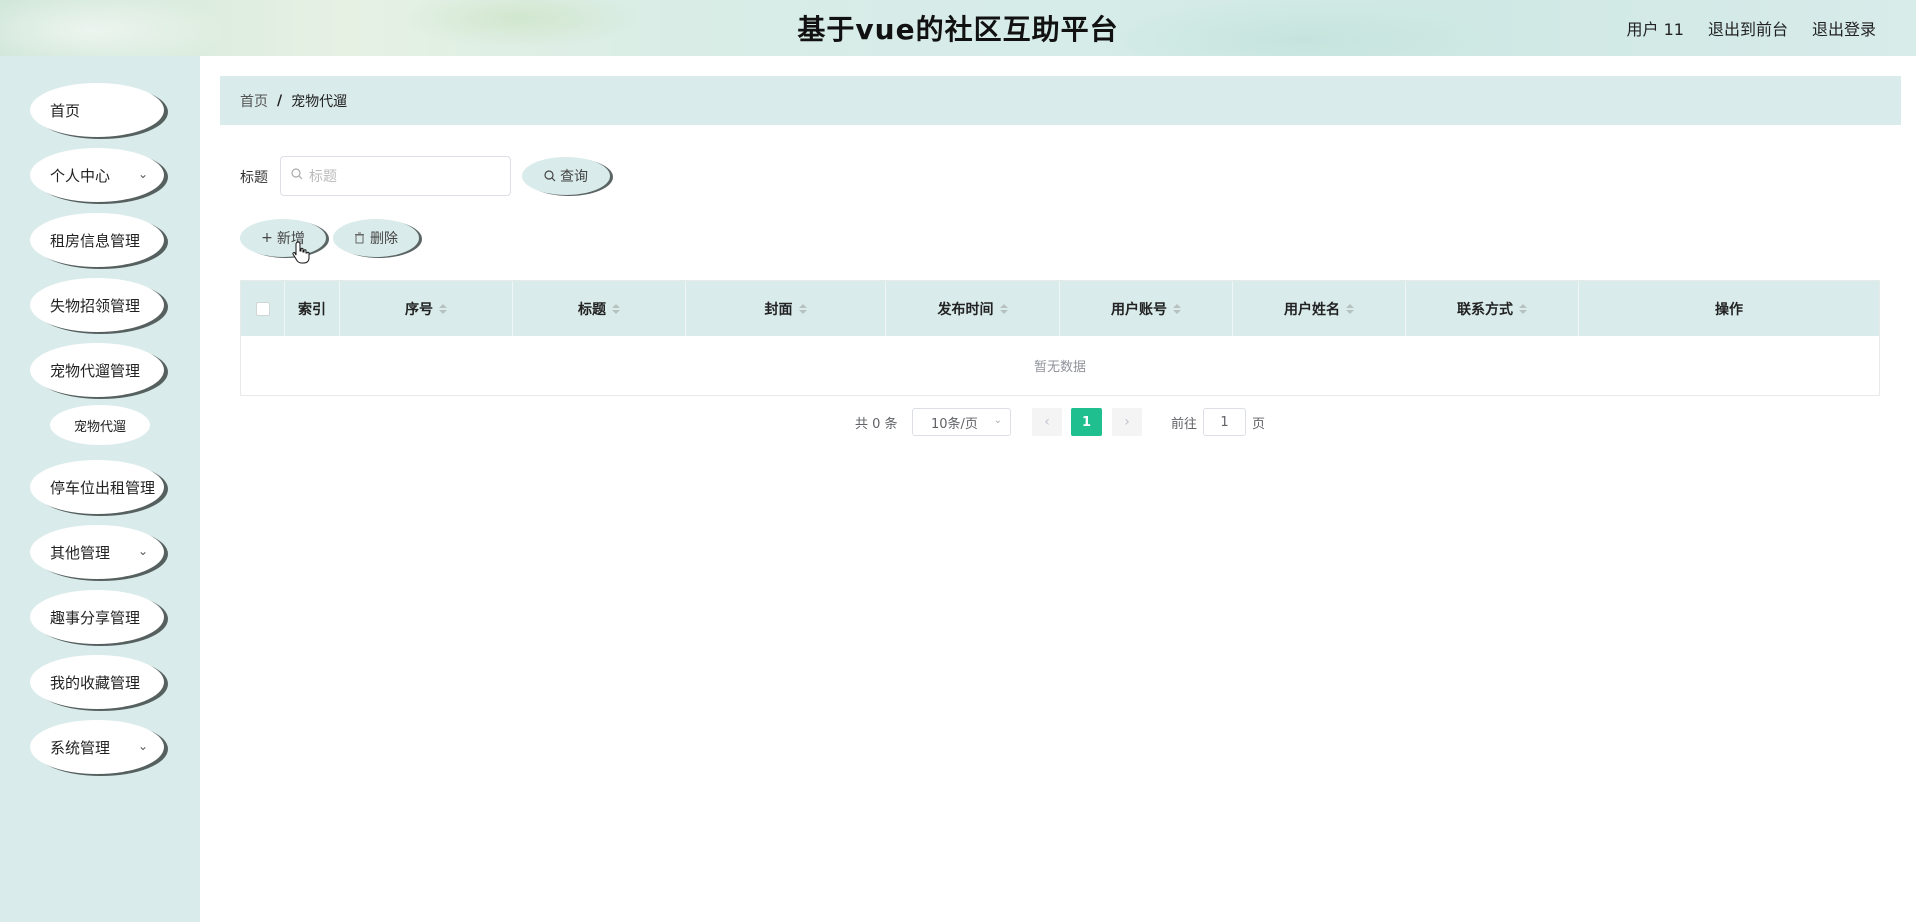  I want to click on column-label: 索引, so click(312, 309).